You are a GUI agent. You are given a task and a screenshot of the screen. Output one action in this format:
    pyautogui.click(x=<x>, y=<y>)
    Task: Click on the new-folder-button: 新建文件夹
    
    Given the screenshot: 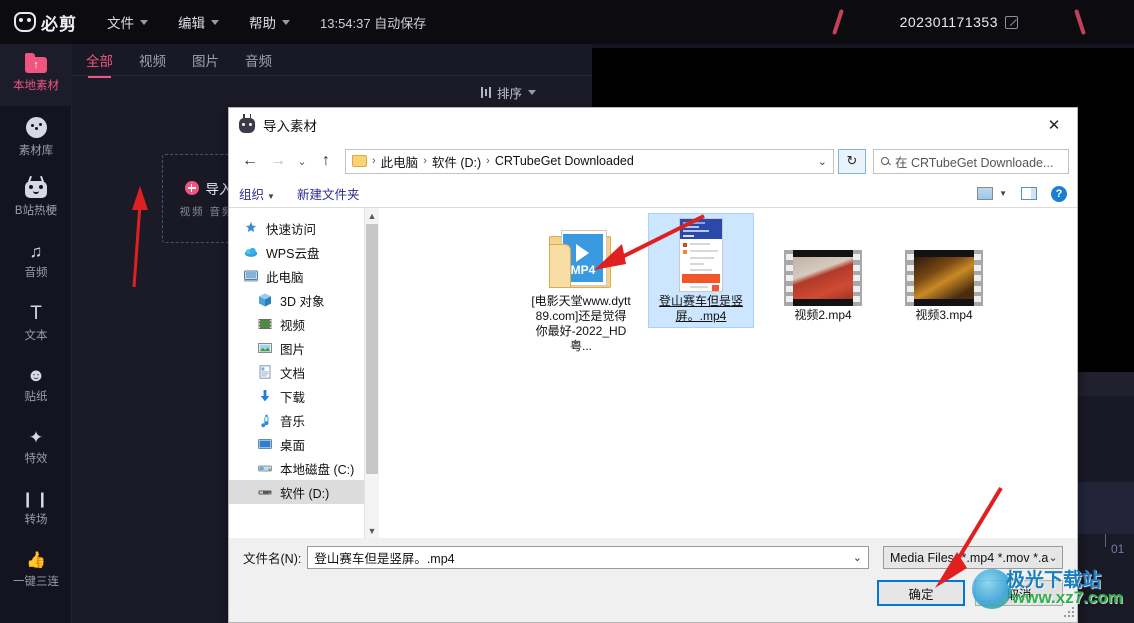 What is the action you would take?
    pyautogui.click(x=328, y=193)
    